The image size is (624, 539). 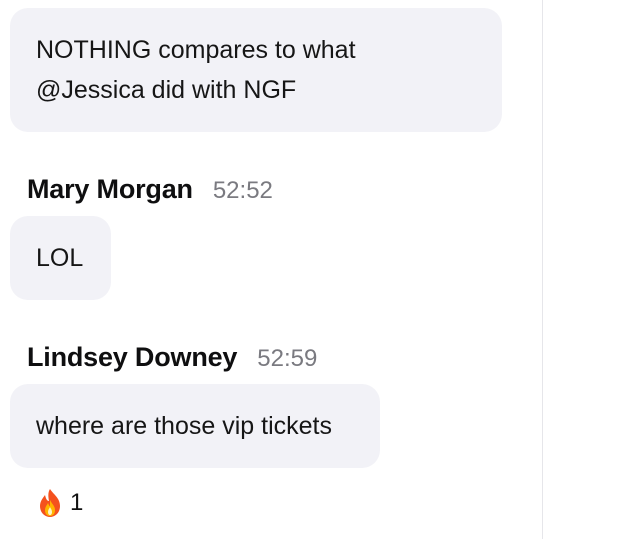 What do you see at coordinates (110, 189) in the screenshot?
I see `sender-name: Mary Morgan` at bounding box center [110, 189].